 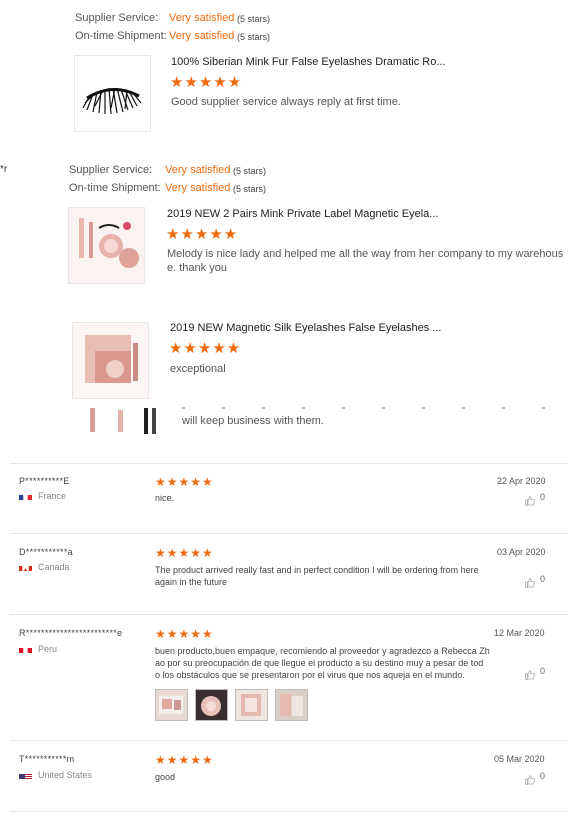 I want to click on reviewer-name-fragment: *r, so click(x=4, y=169).